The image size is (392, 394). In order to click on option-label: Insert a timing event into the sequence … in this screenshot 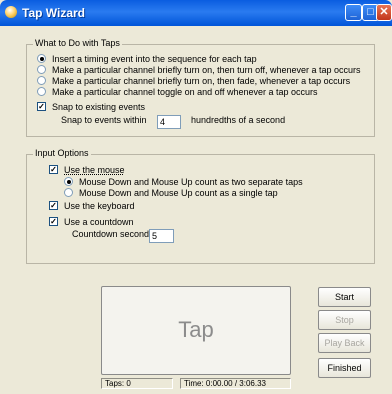, I will do `click(154, 59)`.